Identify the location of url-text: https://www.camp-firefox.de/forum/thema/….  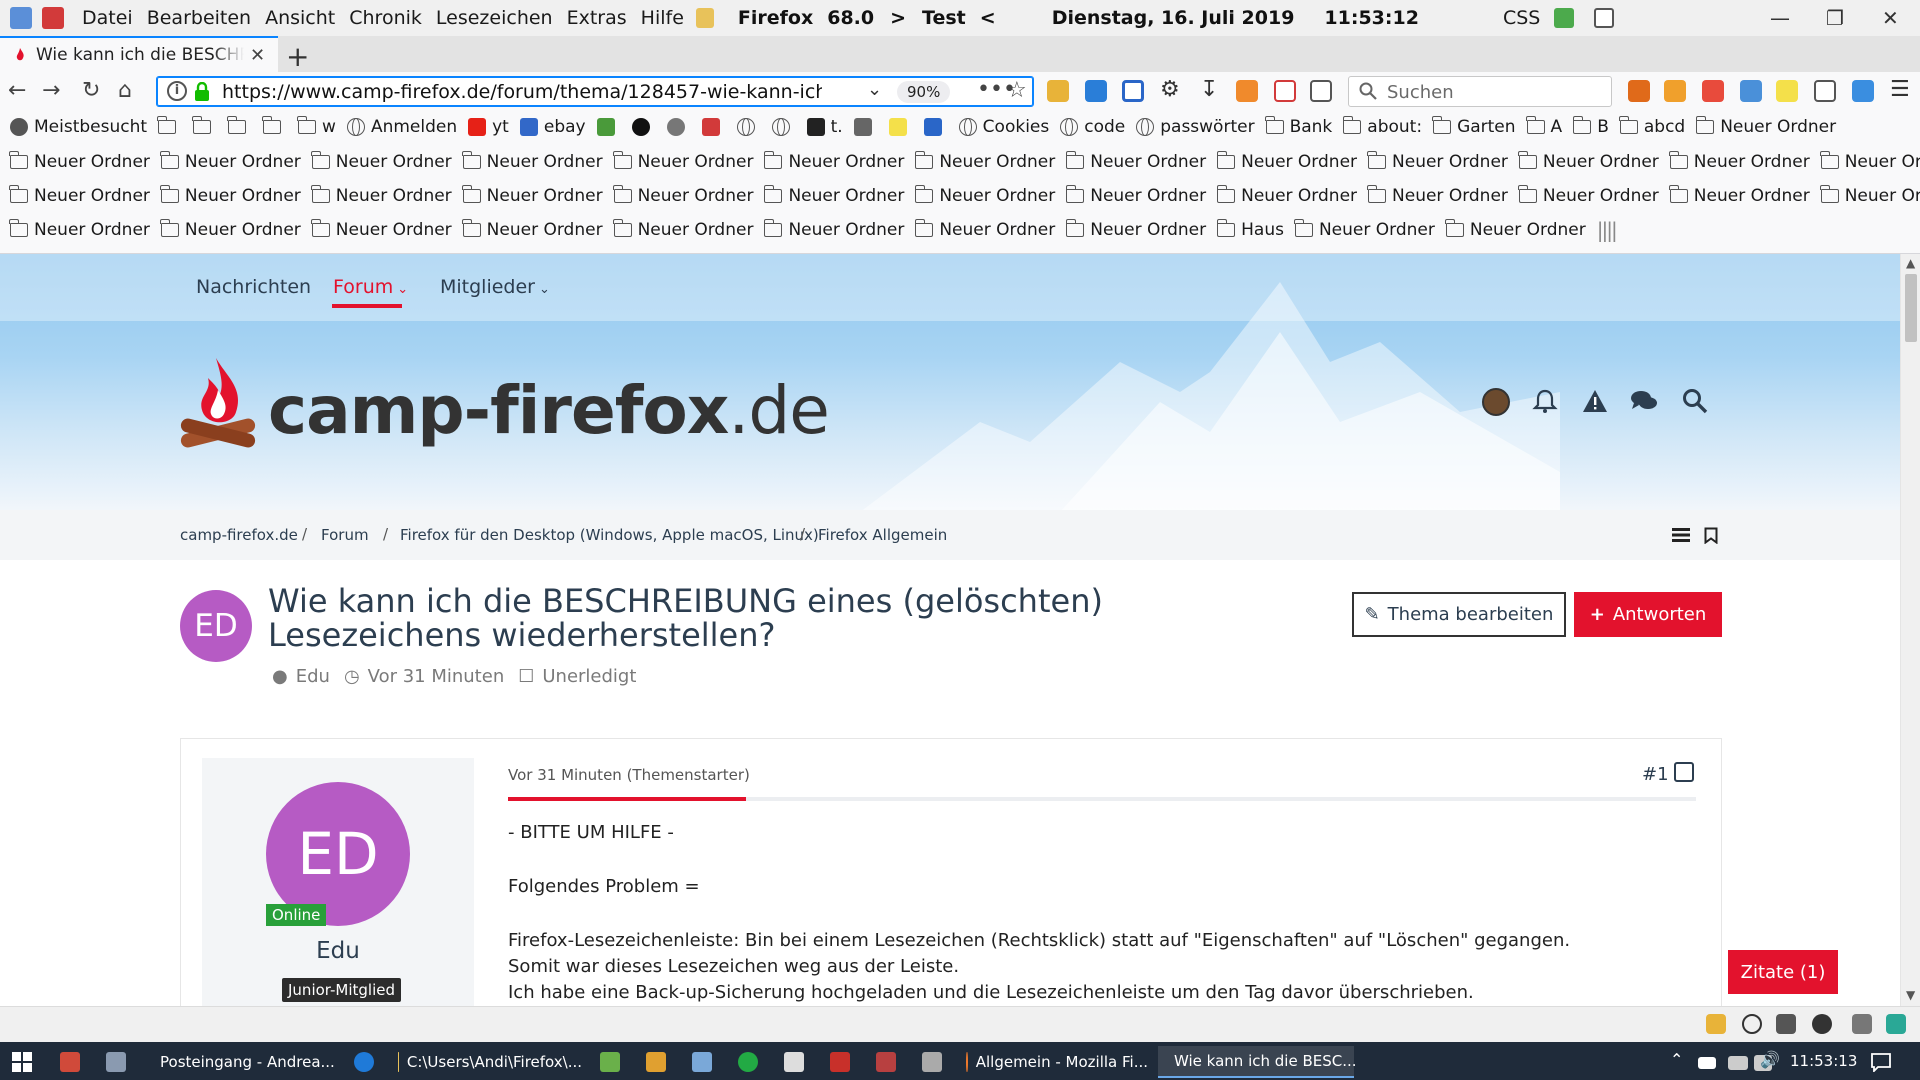
(522, 92).